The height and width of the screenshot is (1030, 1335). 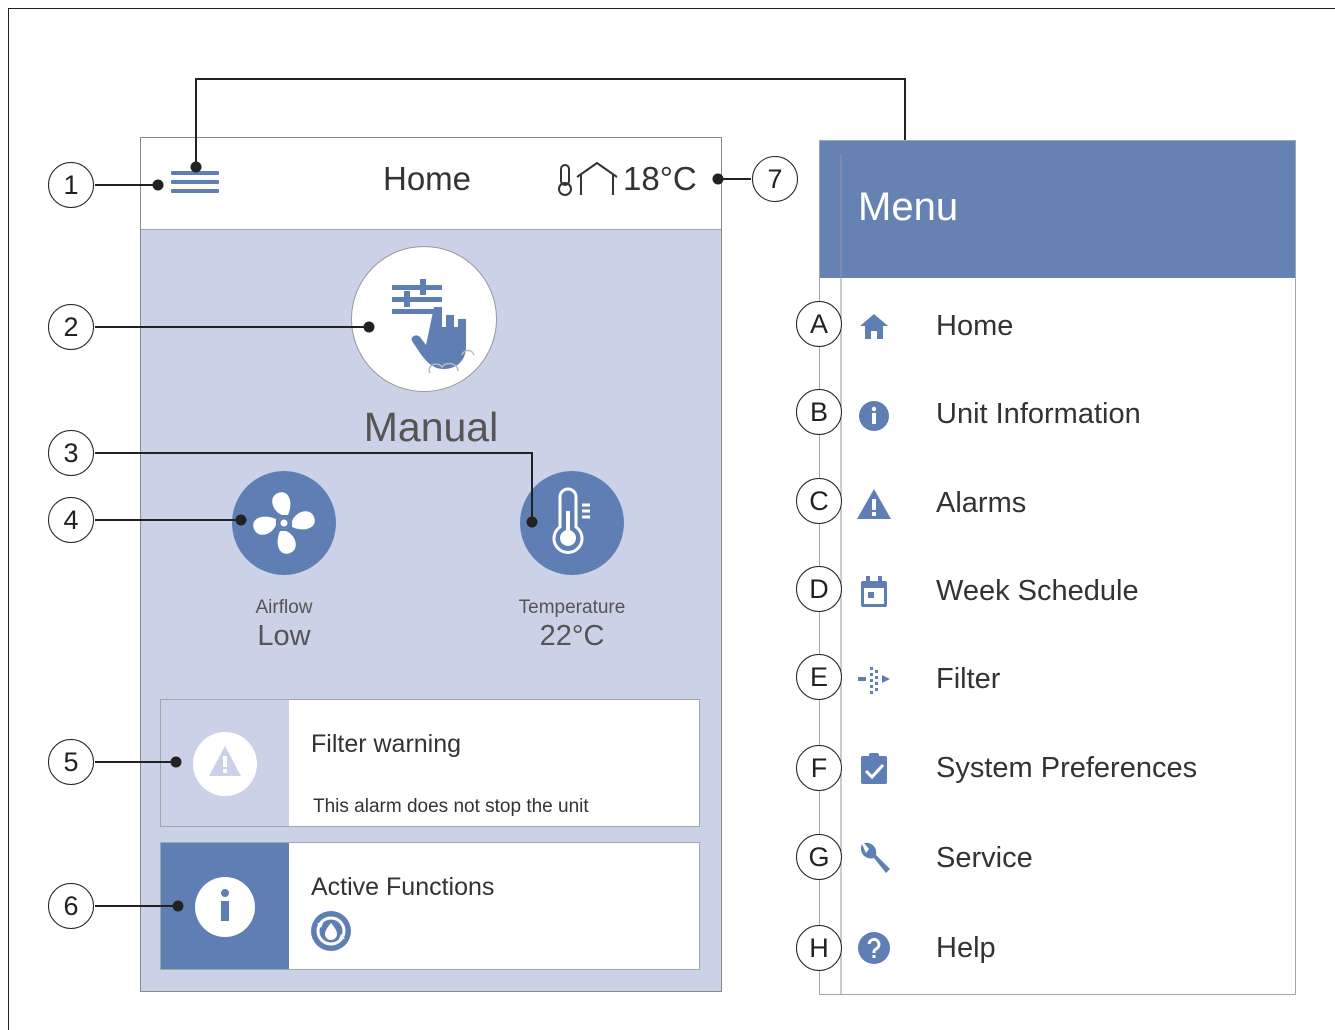 What do you see at coordinates (71, 185) in the screenshot?
I see `callout-1: 1` at bounding box center [71, 185].